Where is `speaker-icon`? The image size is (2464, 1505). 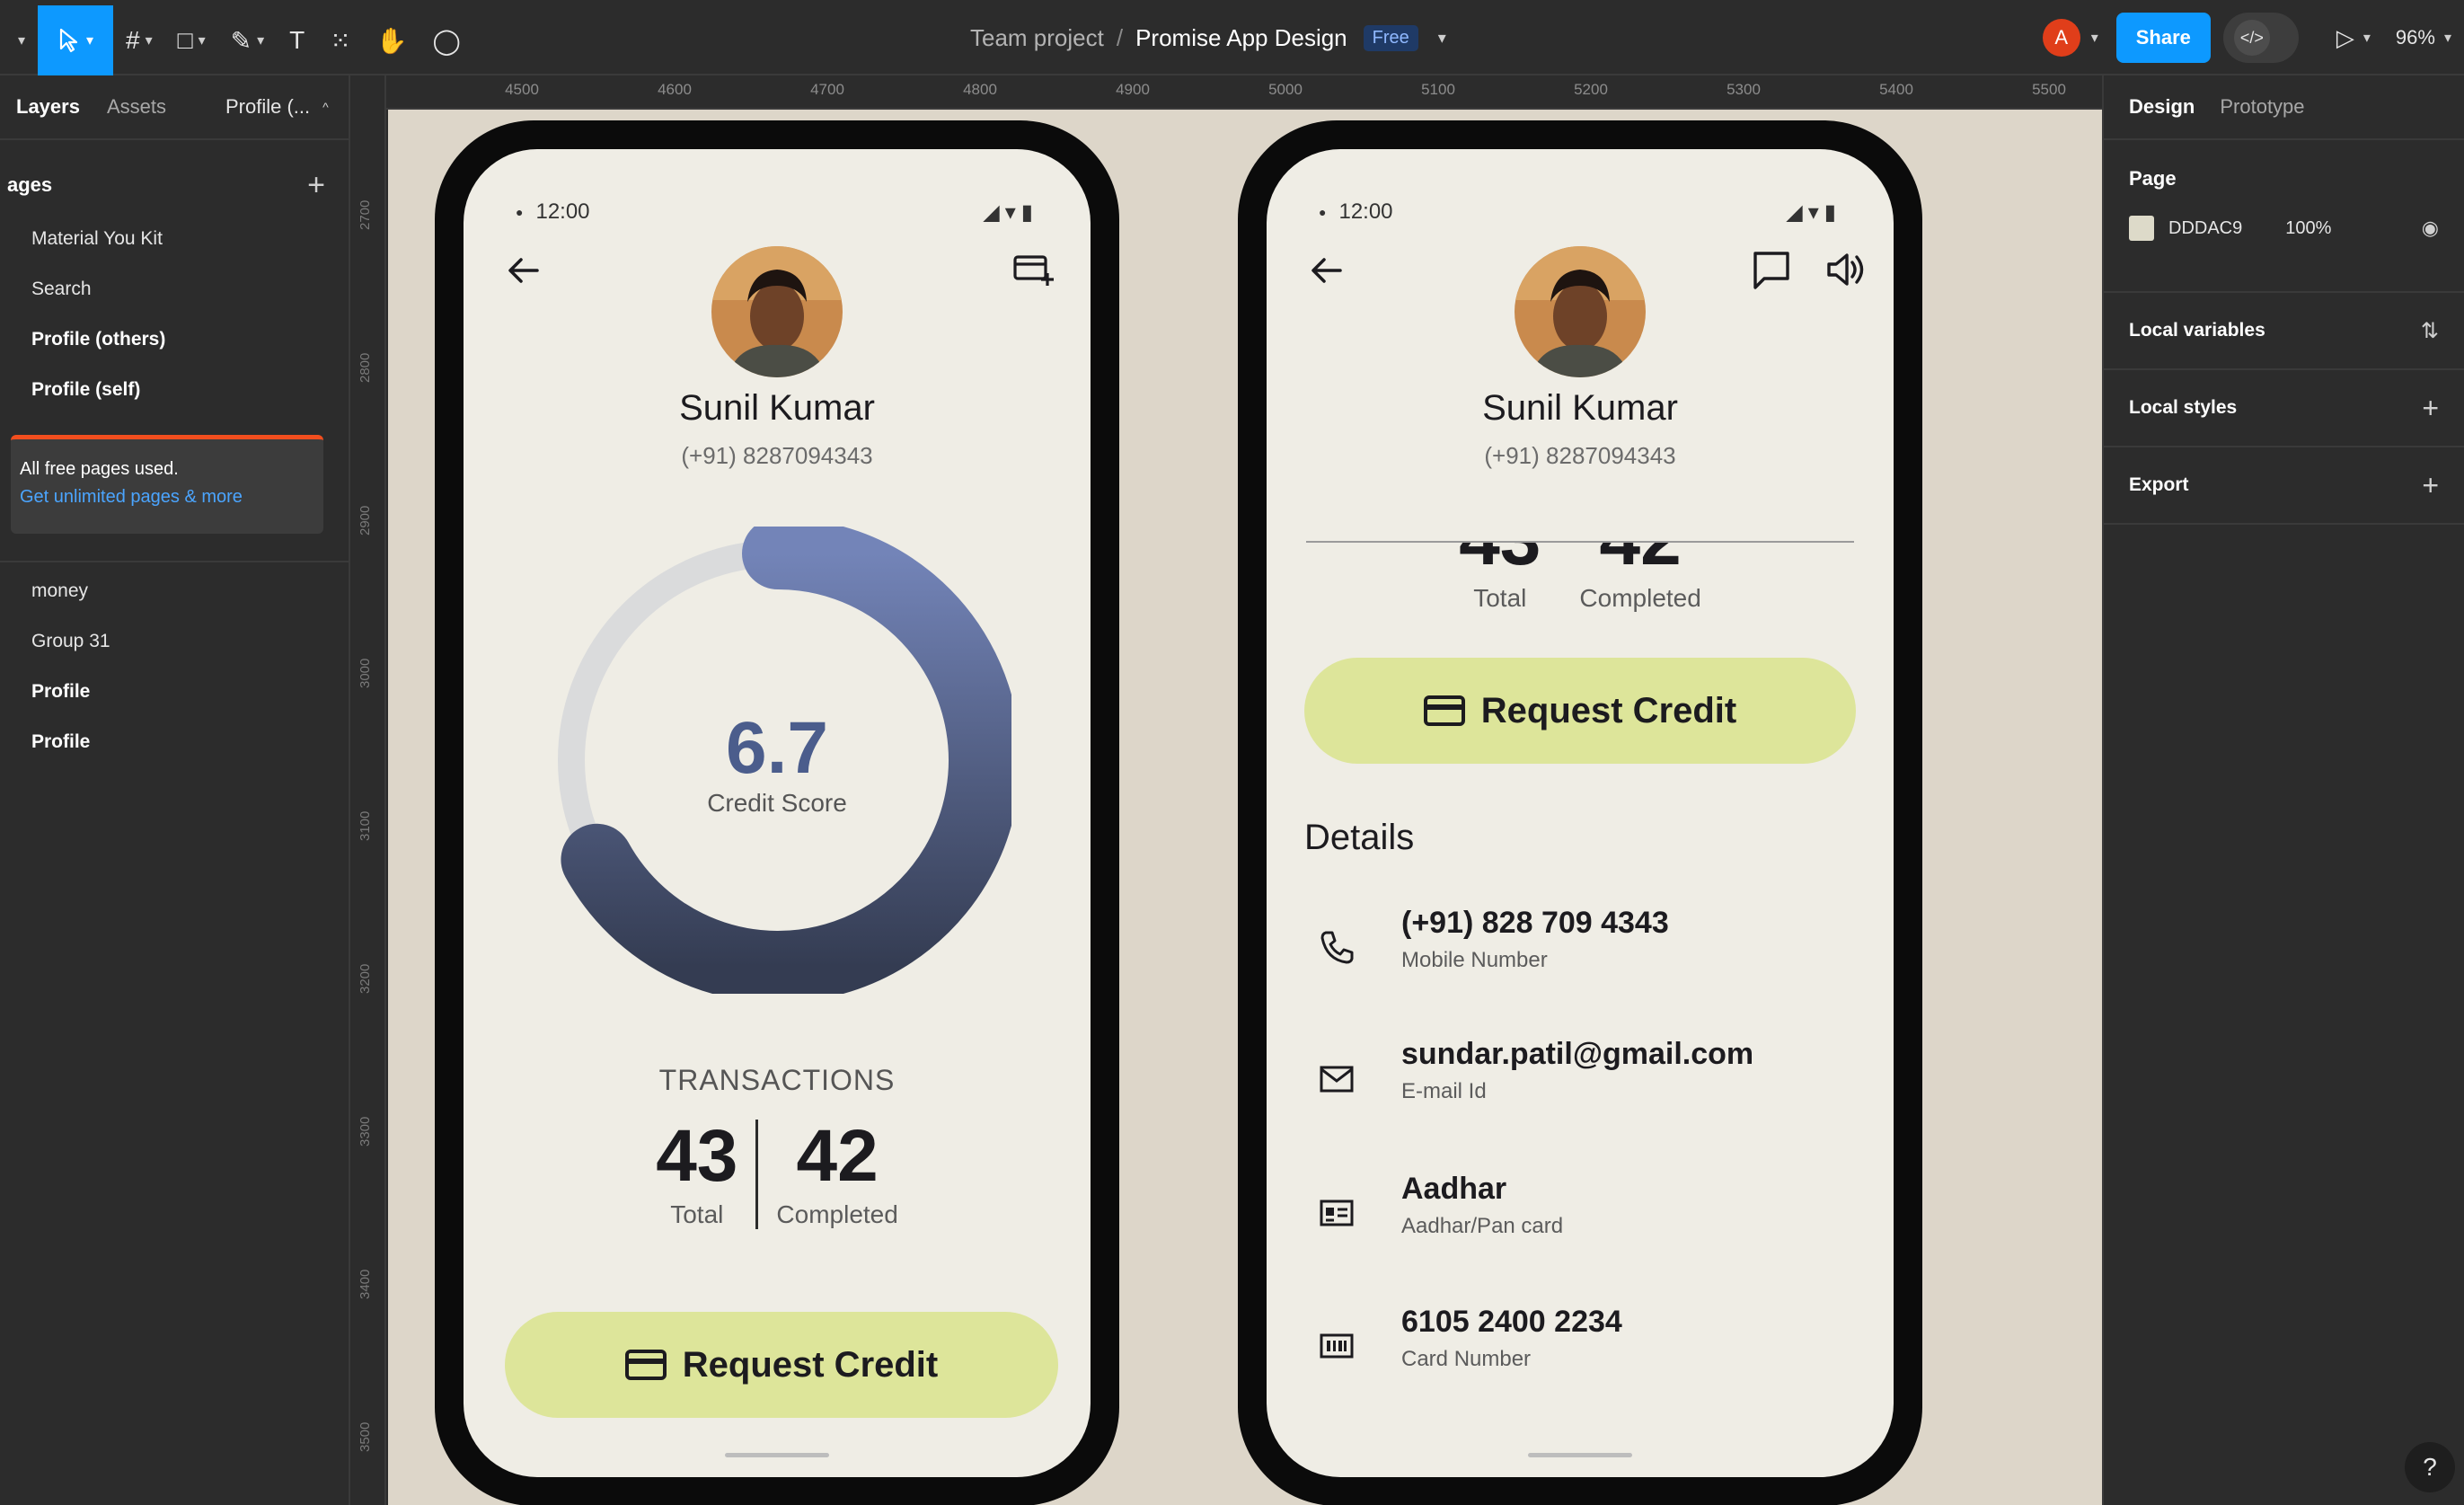
speaker-icon is located at coordinates (1845, 269).